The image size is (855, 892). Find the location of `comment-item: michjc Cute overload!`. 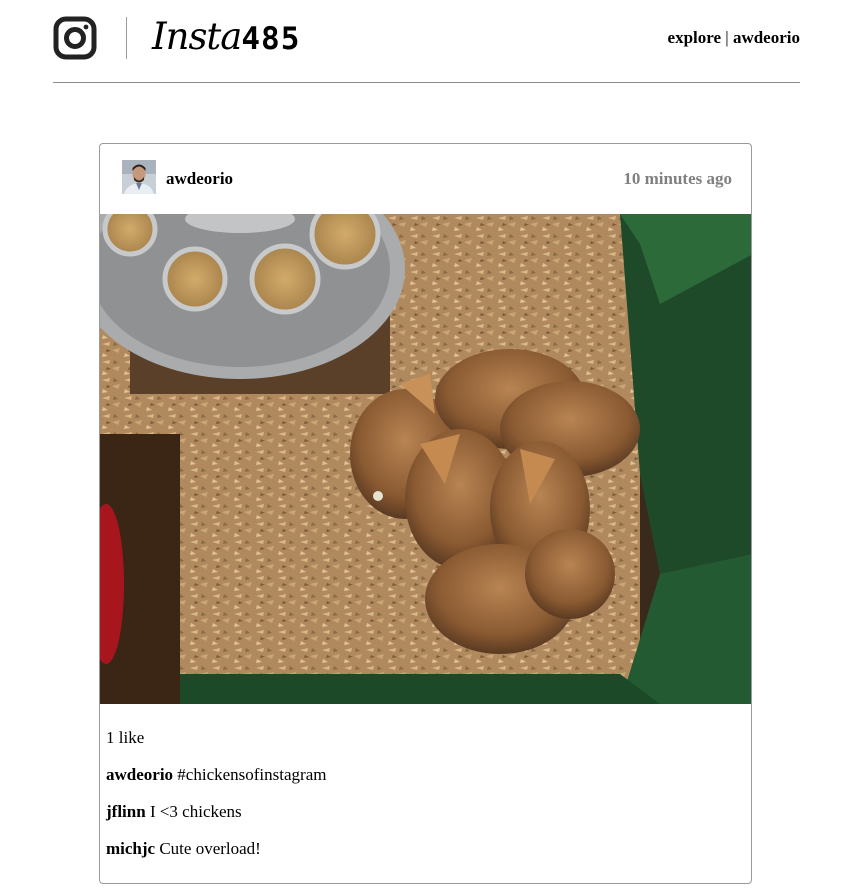

comment-item: michjc Cute overload! is located at coordinates (421, 849).